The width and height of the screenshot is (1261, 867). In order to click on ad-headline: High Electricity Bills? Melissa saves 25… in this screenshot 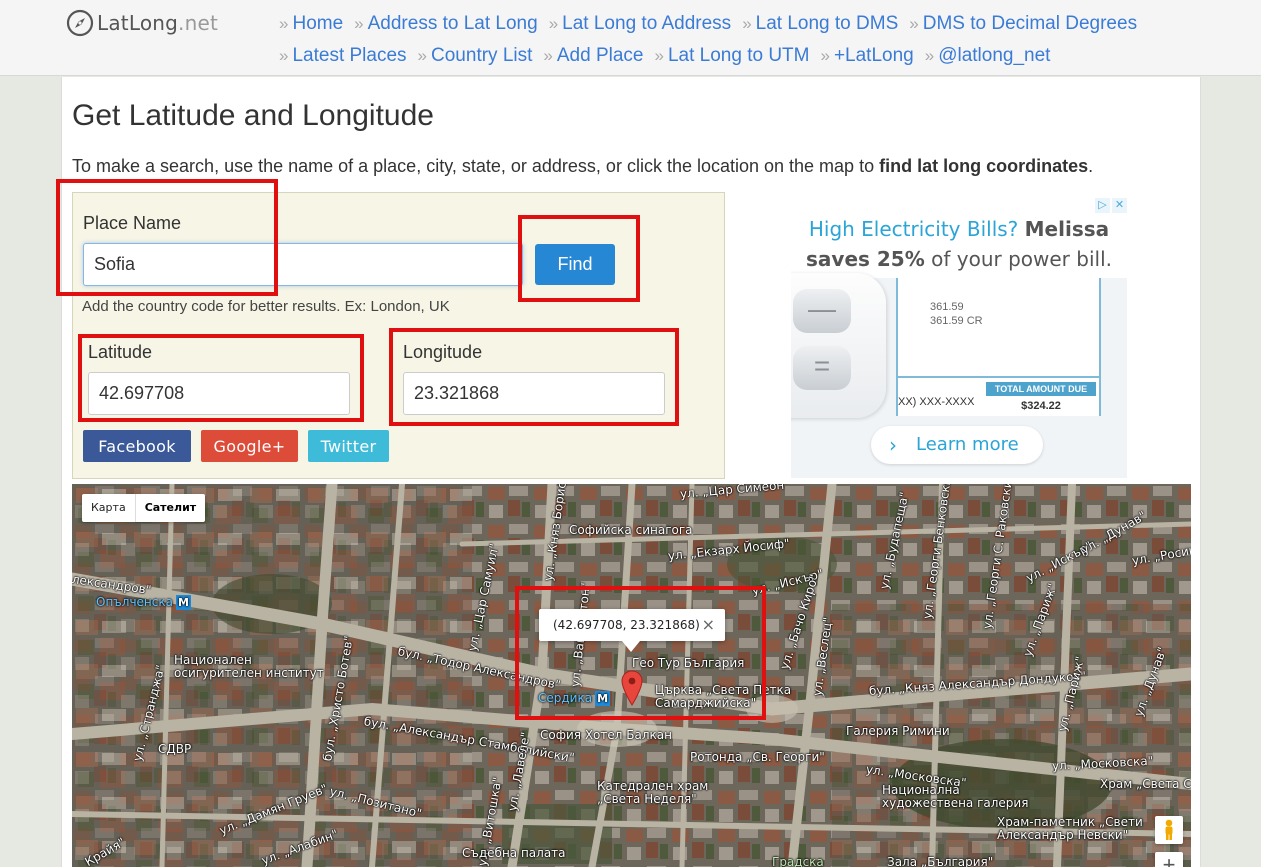, I will do `click(959, 244)`.